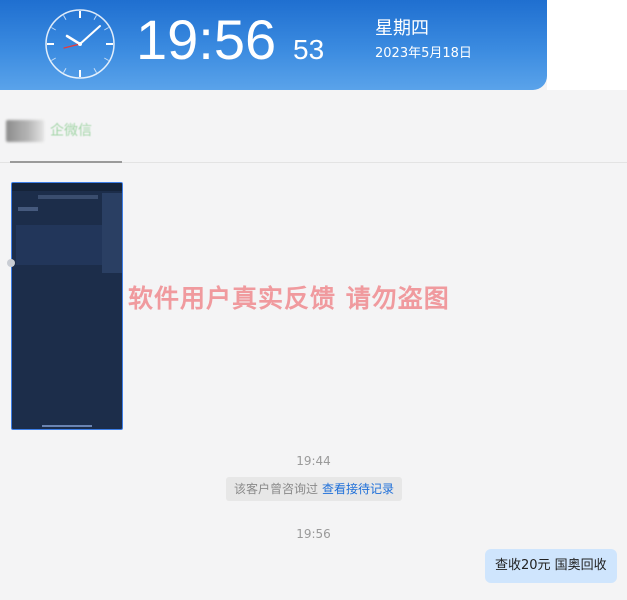 The image size is (627, 600). Describe the element at coordinates (423, 53) in the screenshot. I see `date-label: 2023年5月18日` at that location.